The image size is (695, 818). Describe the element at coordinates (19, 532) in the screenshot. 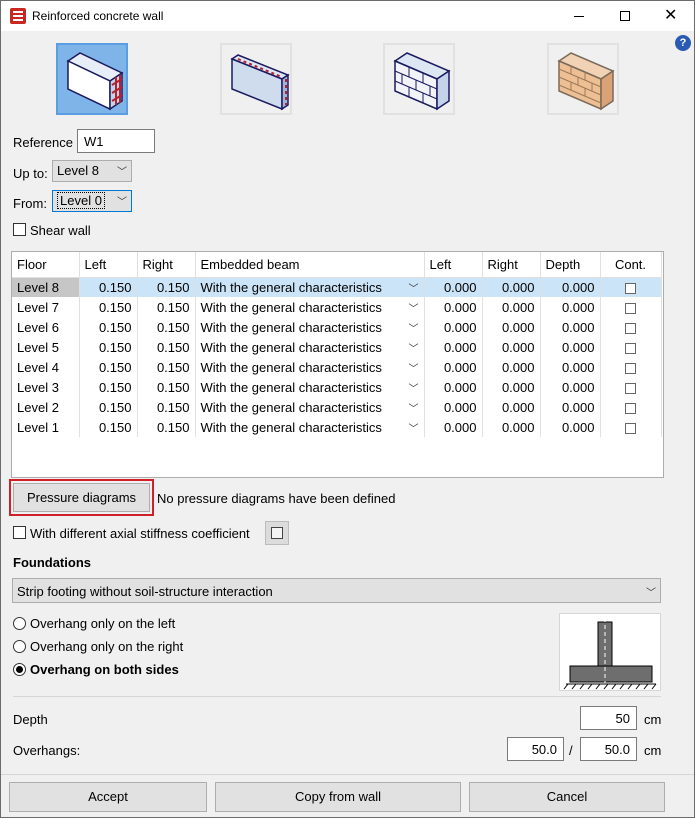

I see `axial-stiffness-checkbox` at that location.